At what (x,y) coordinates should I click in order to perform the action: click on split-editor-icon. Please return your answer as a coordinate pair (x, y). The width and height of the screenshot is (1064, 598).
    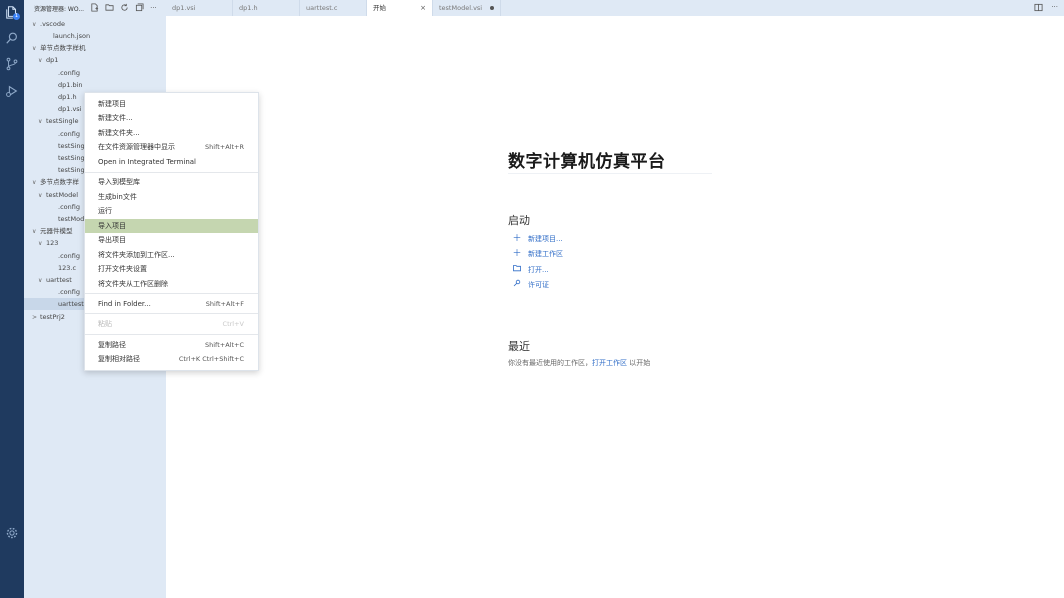
    Looking at the image, I should click on (1038, 8).